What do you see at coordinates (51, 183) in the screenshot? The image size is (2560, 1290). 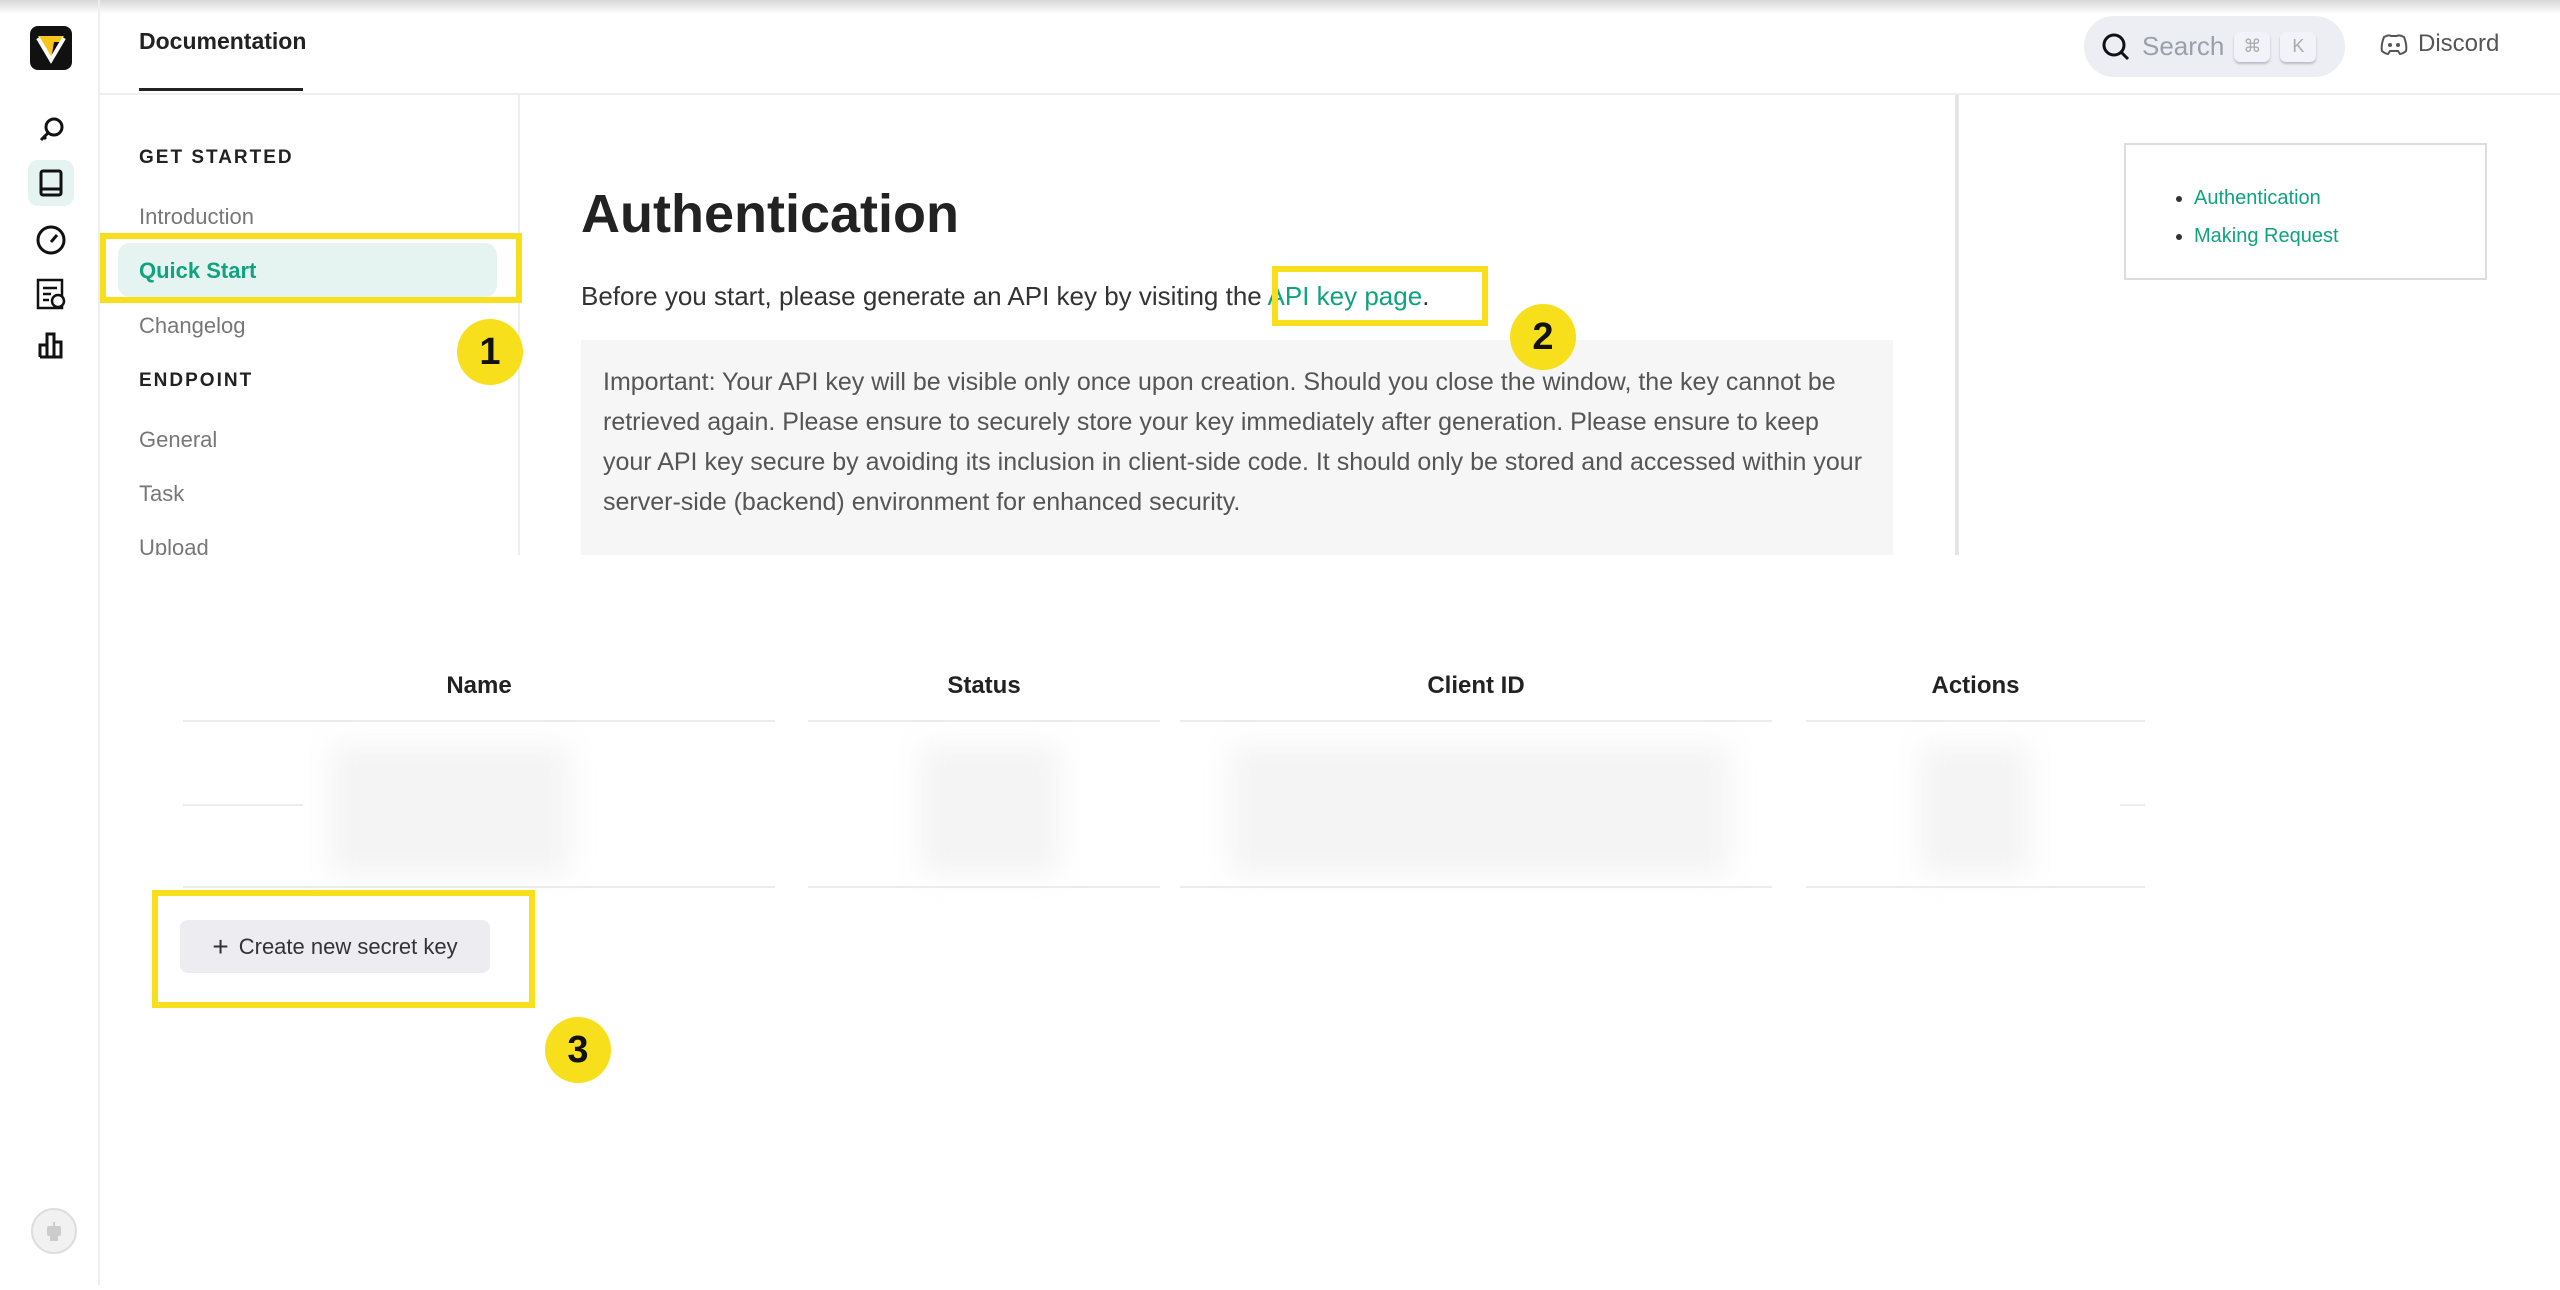 I see `book-icon` at bounding box center [51, 183].